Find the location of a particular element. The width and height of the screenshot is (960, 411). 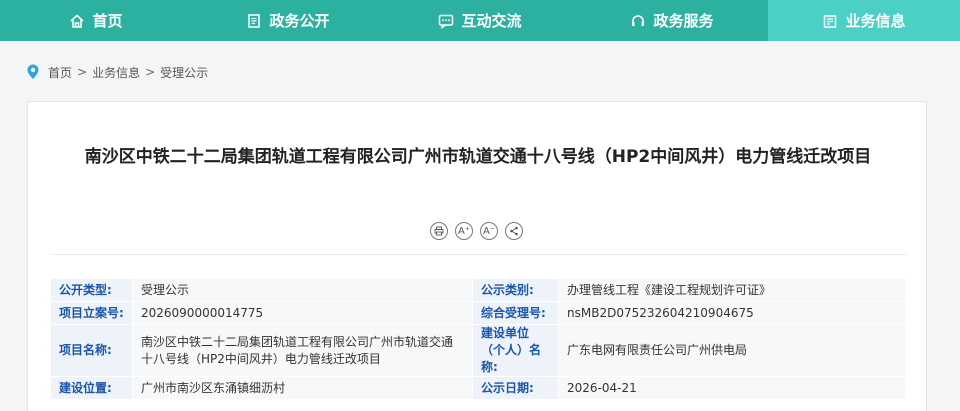

breadcrumb-home: 首页 is located at coordinates (60, 72).